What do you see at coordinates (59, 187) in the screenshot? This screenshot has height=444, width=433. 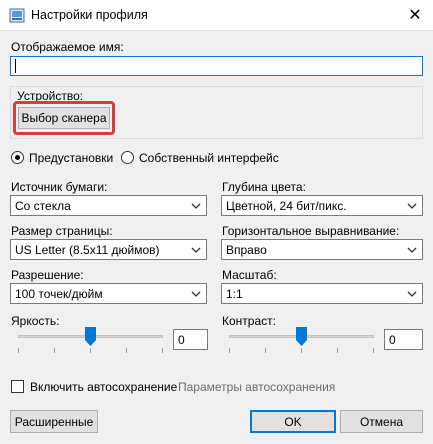 I see `paper-source-label: Источник бумаги:` at bounding box center [59, 187].